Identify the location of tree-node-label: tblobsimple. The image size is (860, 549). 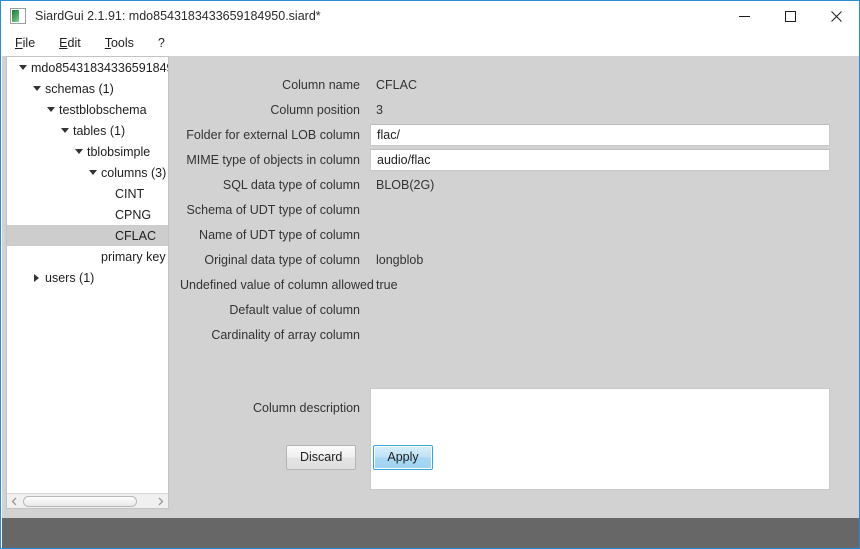
(119, 151).